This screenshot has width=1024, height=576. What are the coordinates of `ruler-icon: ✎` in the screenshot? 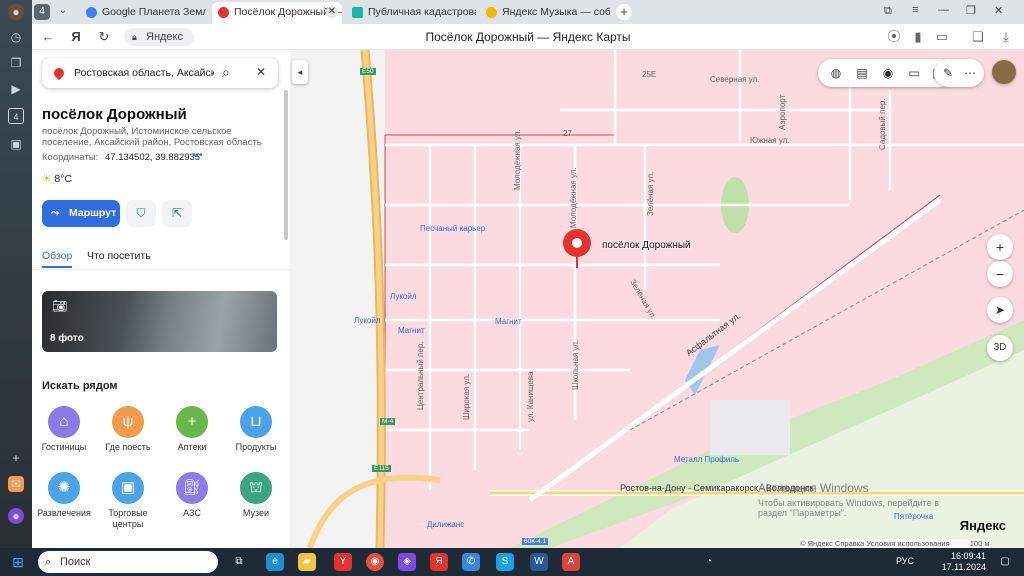 It's located at (948, 73).